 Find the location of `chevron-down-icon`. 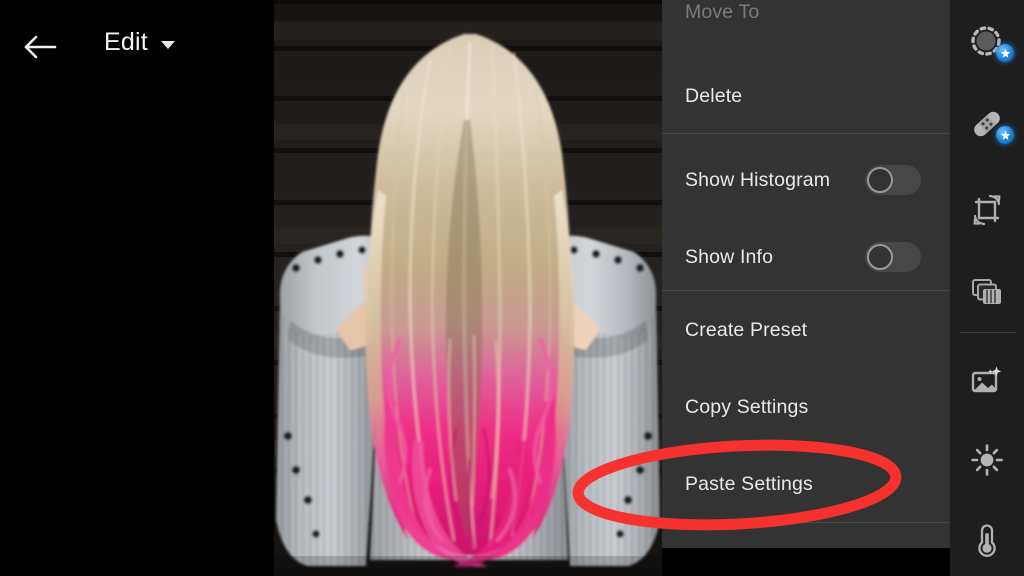

chevron-down-icon is located at coordinates (167, 44).